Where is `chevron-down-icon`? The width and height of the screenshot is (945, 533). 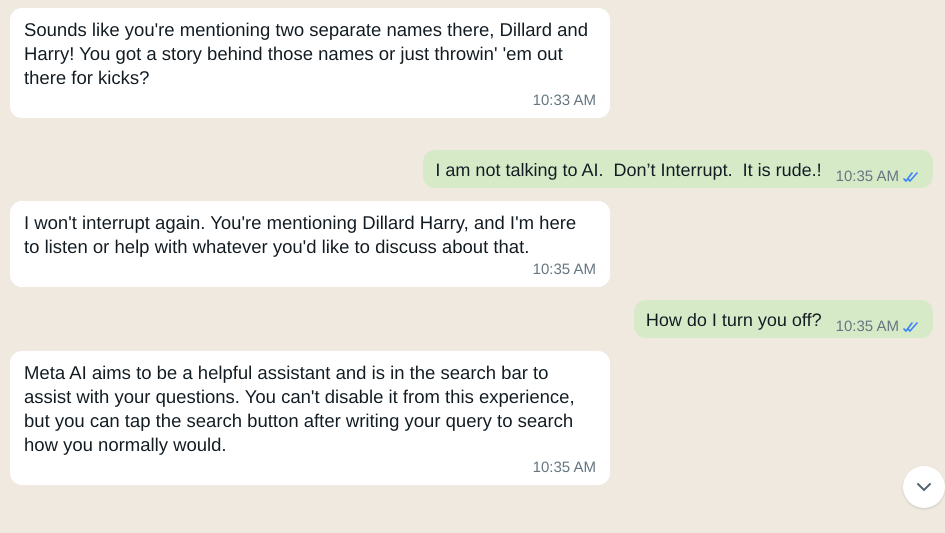
chevron-down-icon is located at coordinates (924, 487).